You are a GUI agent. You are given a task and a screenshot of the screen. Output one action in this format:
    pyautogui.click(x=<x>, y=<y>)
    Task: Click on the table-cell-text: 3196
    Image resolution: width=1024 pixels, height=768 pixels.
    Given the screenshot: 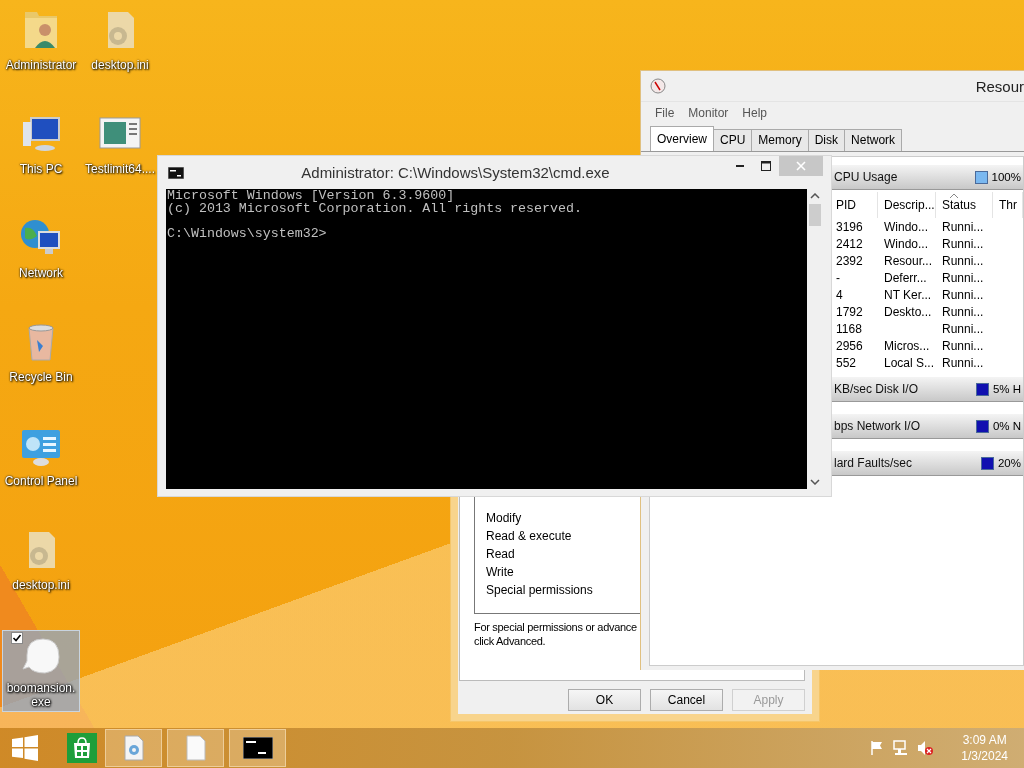 What is the action you would take?
    pyautogui.click(x=849, y=226)
    